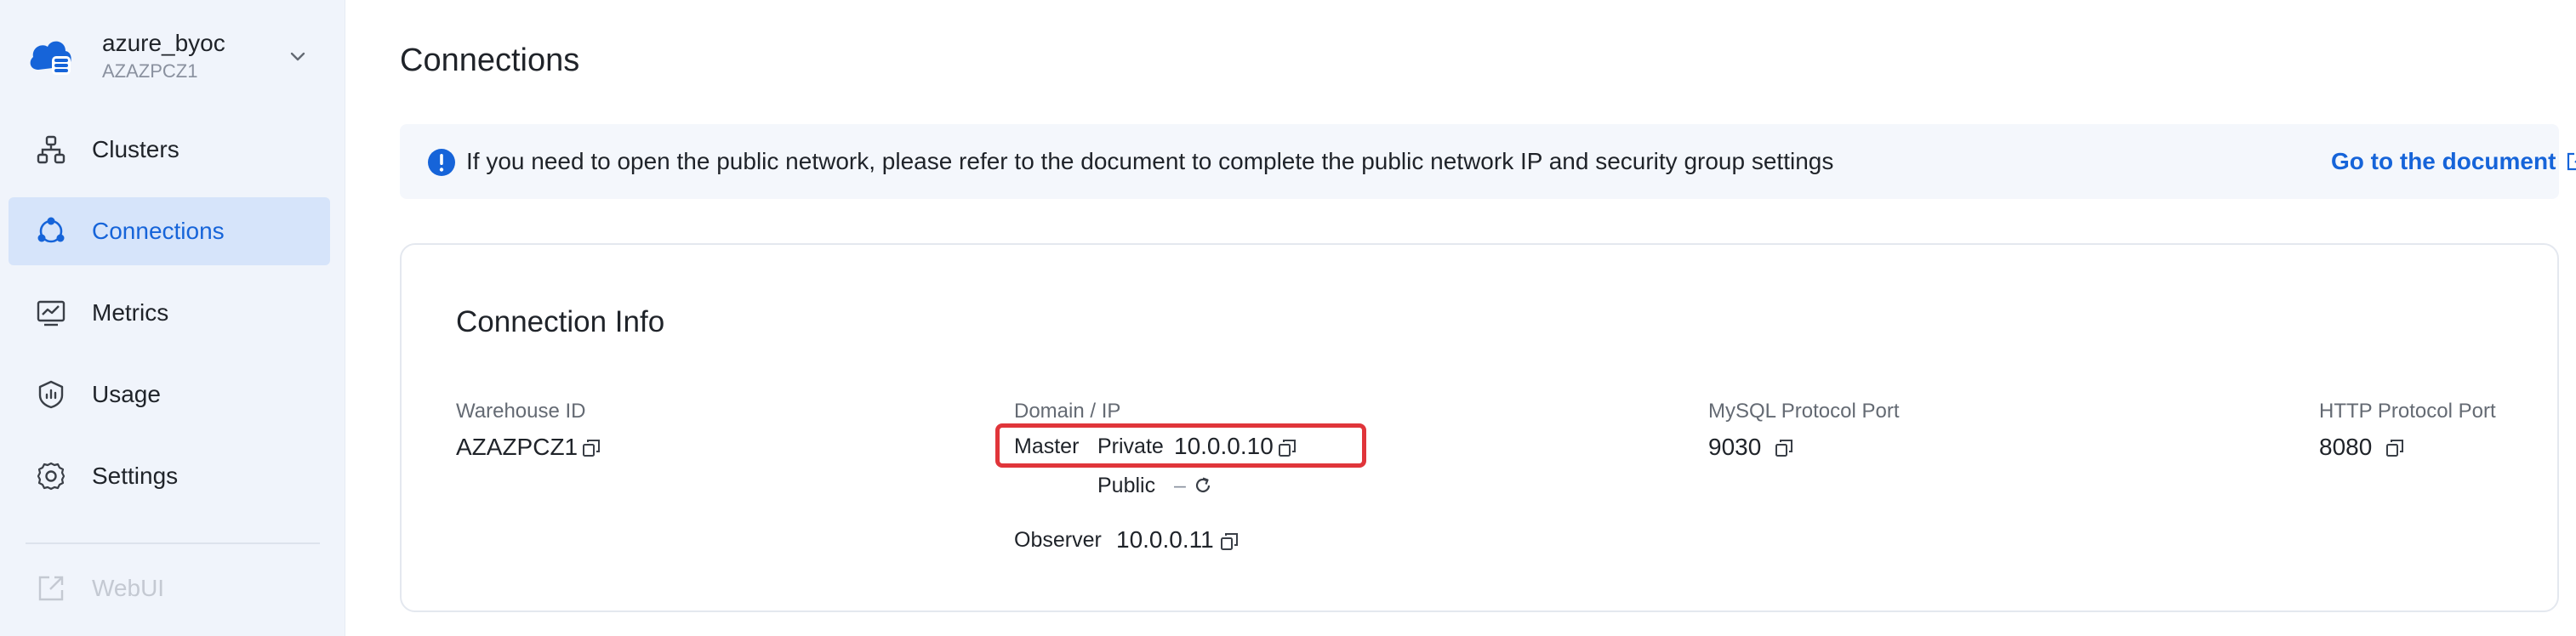 This screenshot has height=636, width=2576. What do you see at coordinates (442, 162) in the screenshot?
I see `info-icon` at bounding box center [442, 162].